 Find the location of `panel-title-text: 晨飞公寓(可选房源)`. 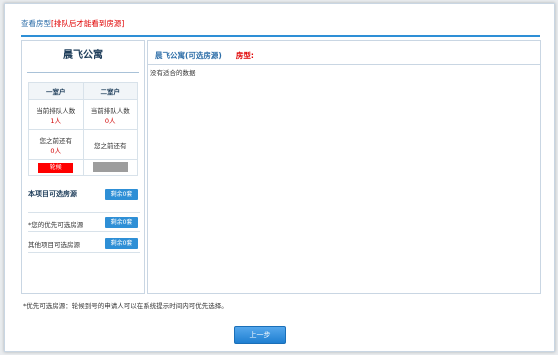

panel-title-text: 晨飞公寓(可选房源) is located at coordinates (188, 55).